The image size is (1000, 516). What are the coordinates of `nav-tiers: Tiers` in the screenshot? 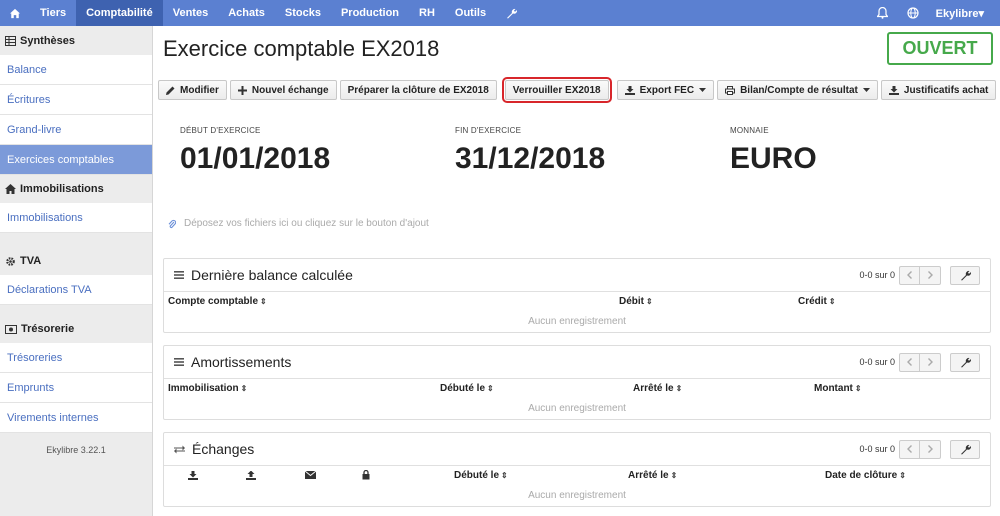 It's located at (53, 13).